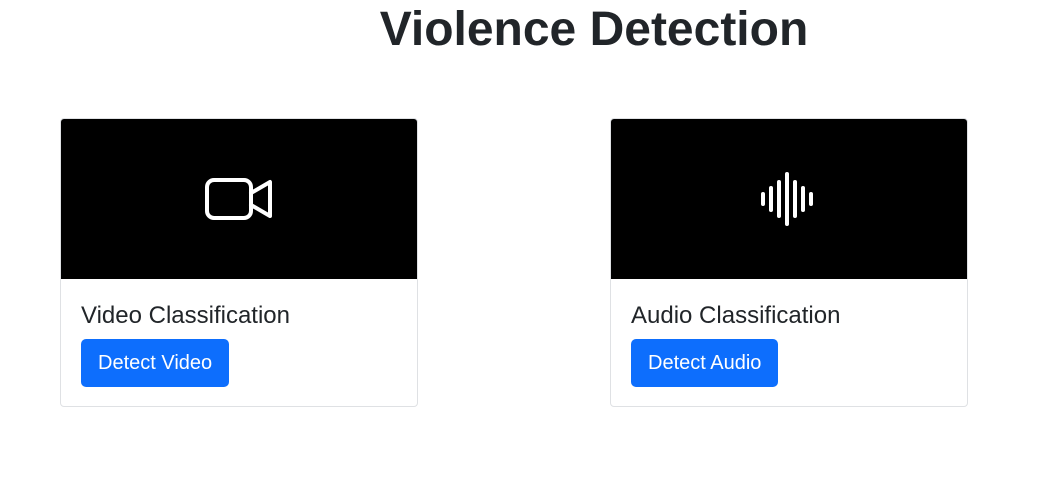 This screenshot has height=489, width=1062. I want to click on page-title: Violence Detection, so click(594, 29).